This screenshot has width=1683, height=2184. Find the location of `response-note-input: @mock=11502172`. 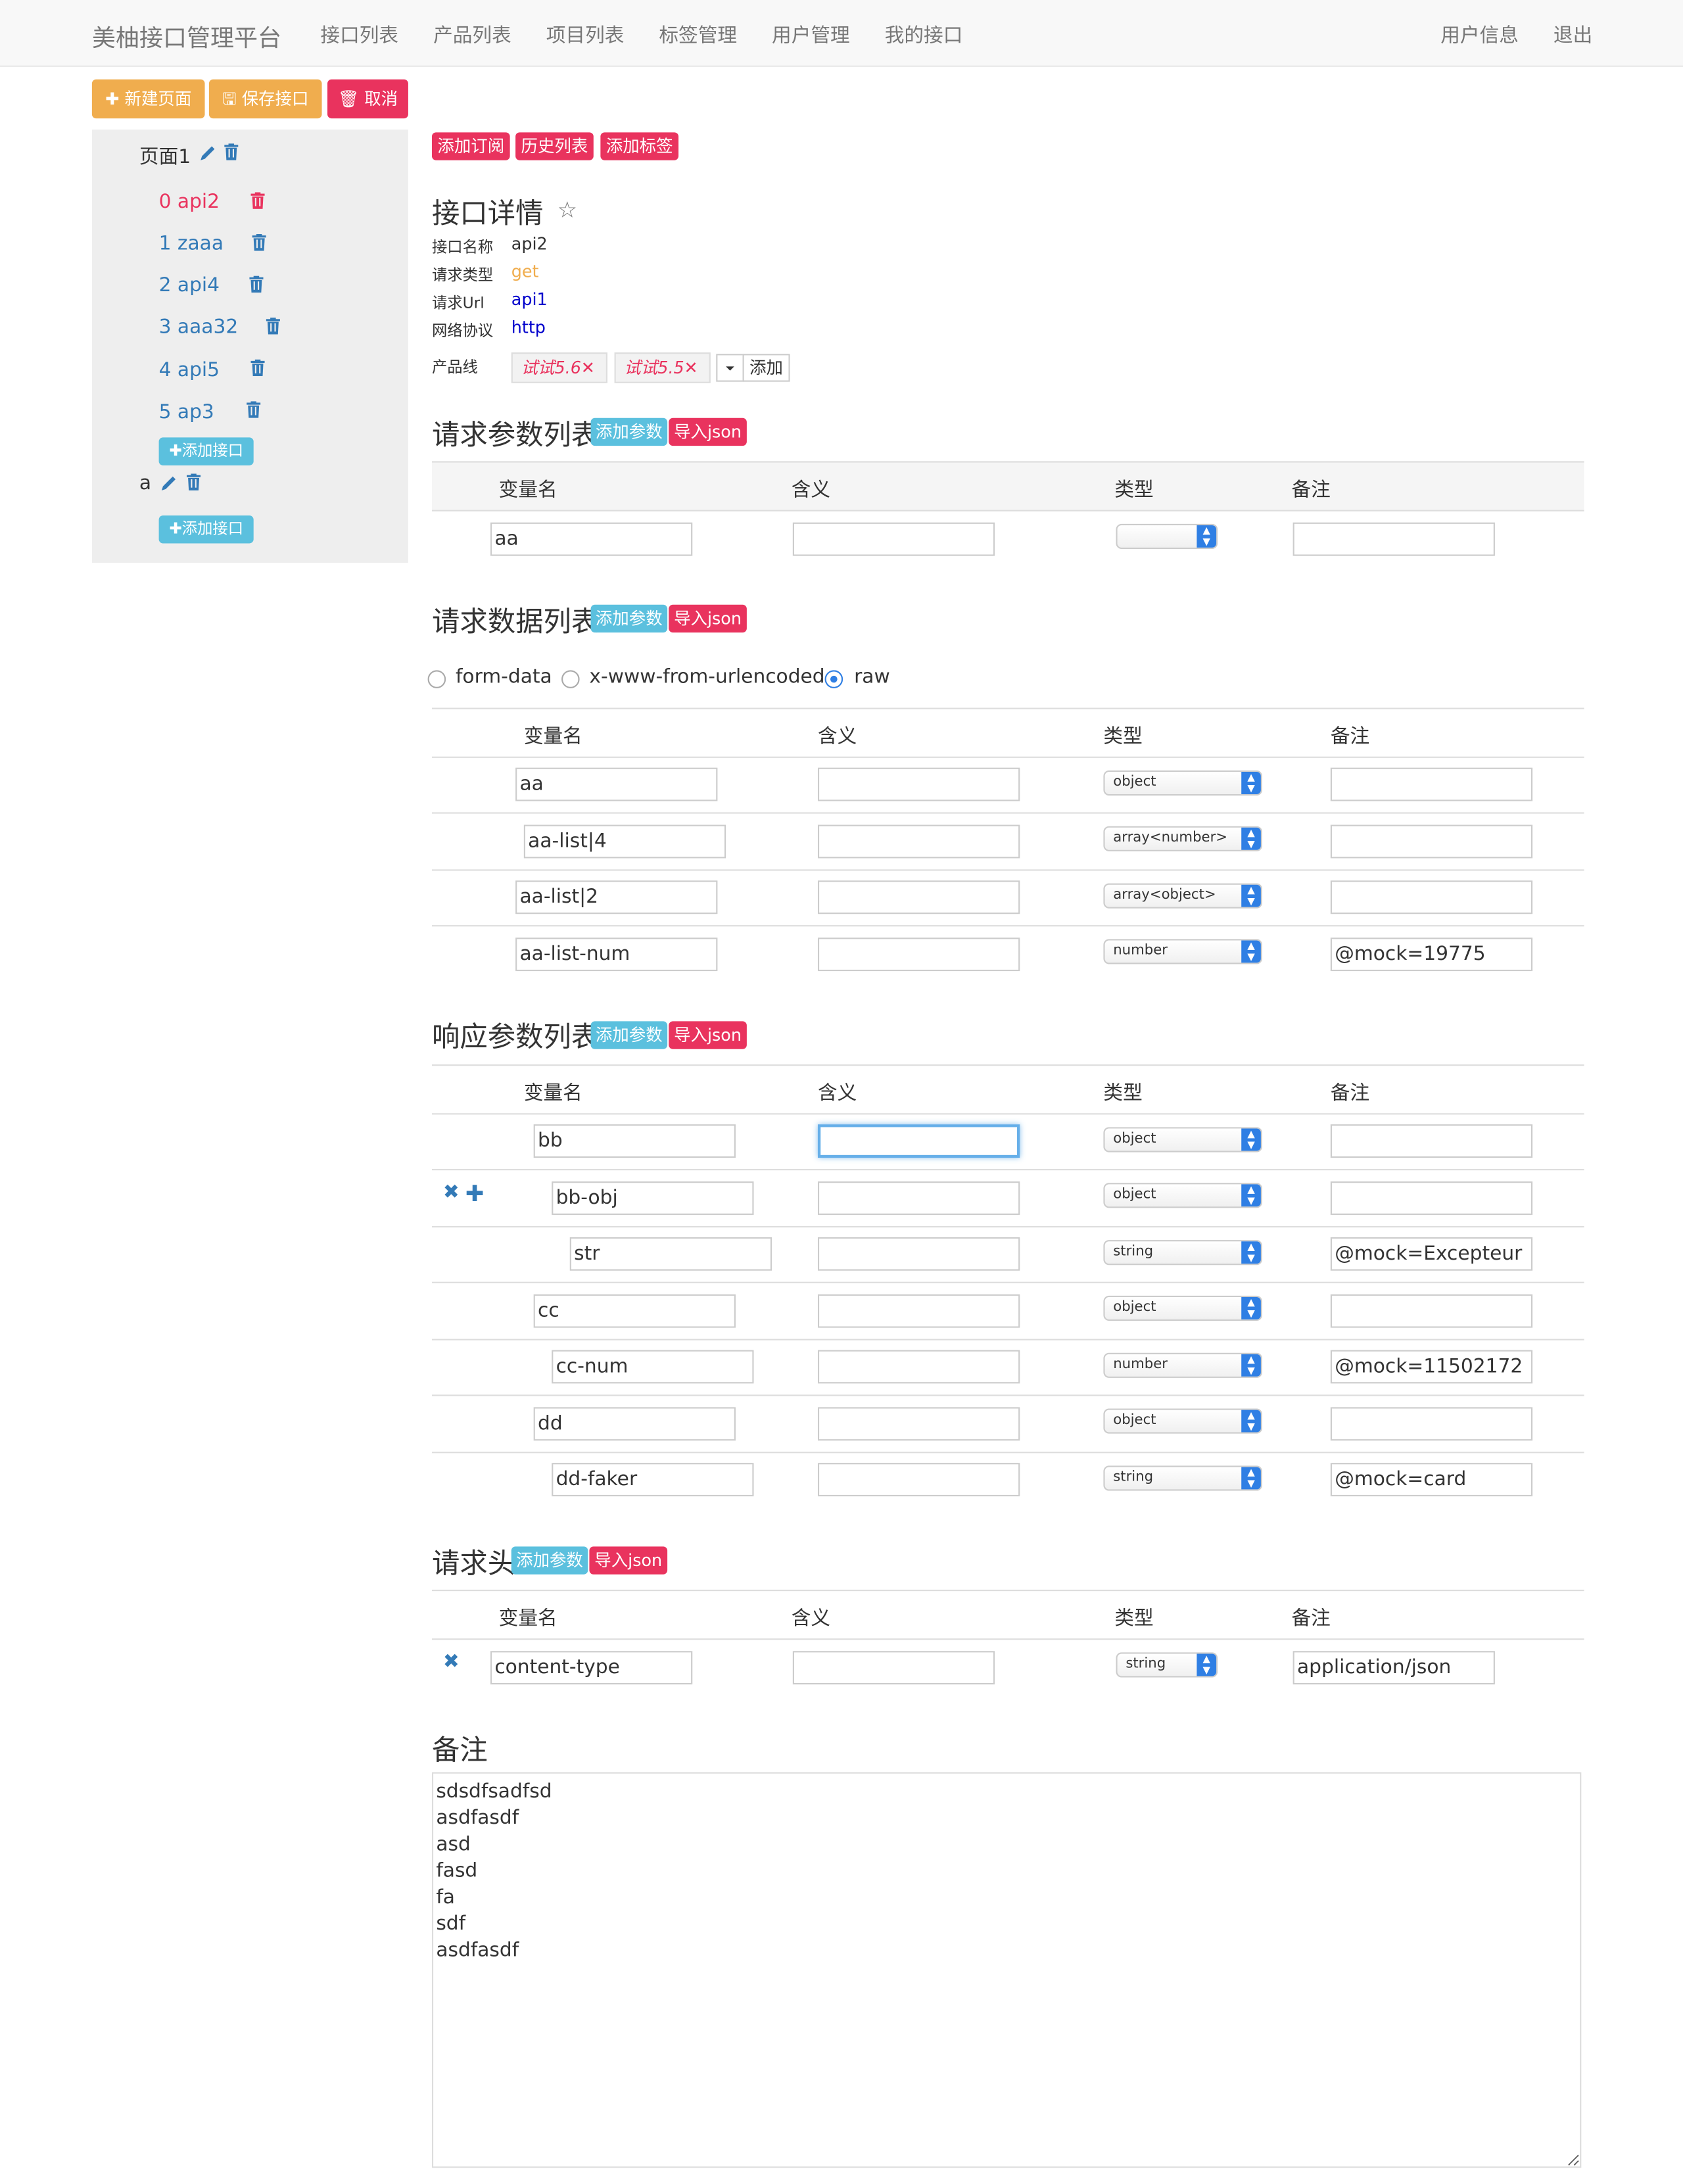

response-note-input: @mock=11502172 is located at coordinates (1432, 1367).